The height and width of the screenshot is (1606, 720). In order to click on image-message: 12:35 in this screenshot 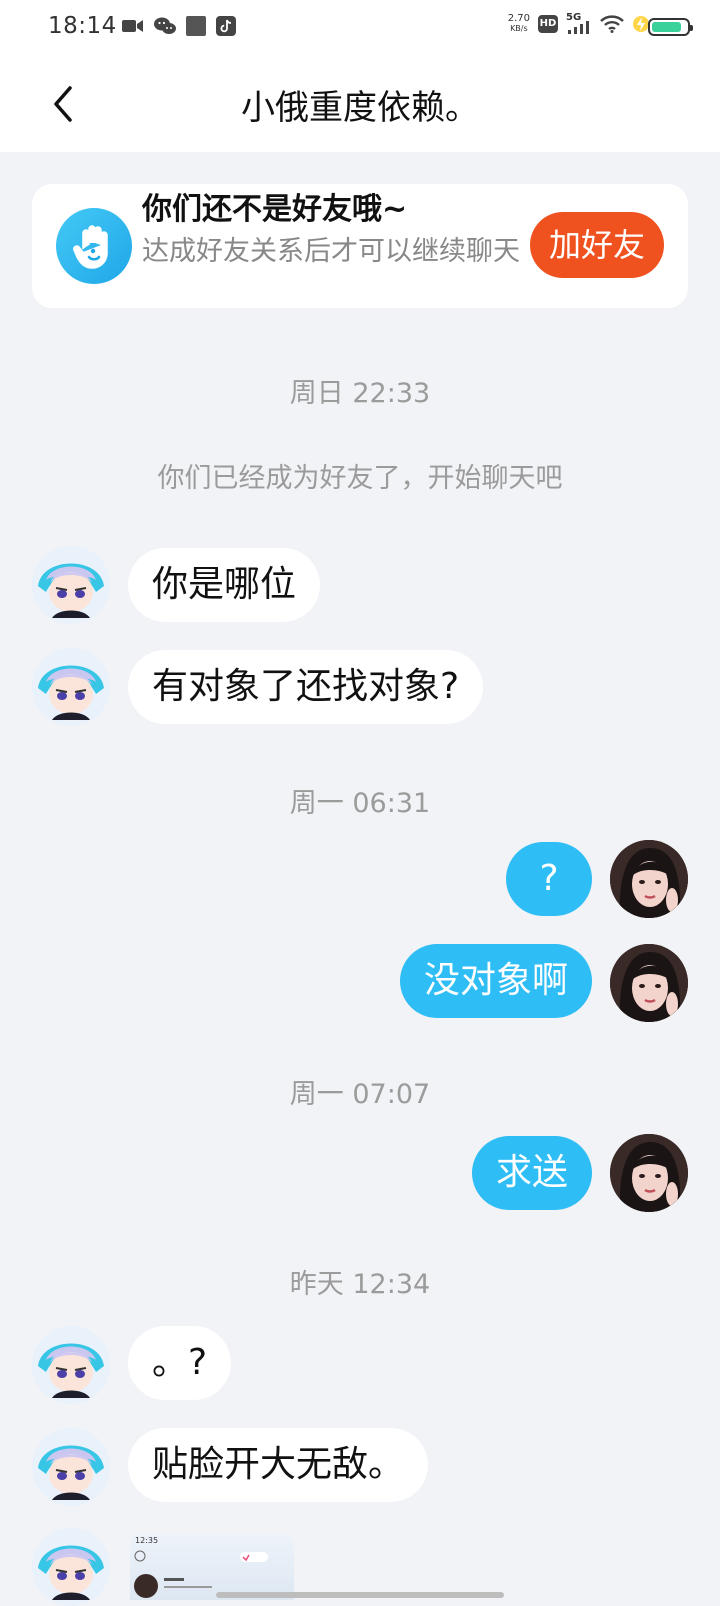, I will do `click(212, 1567)`.